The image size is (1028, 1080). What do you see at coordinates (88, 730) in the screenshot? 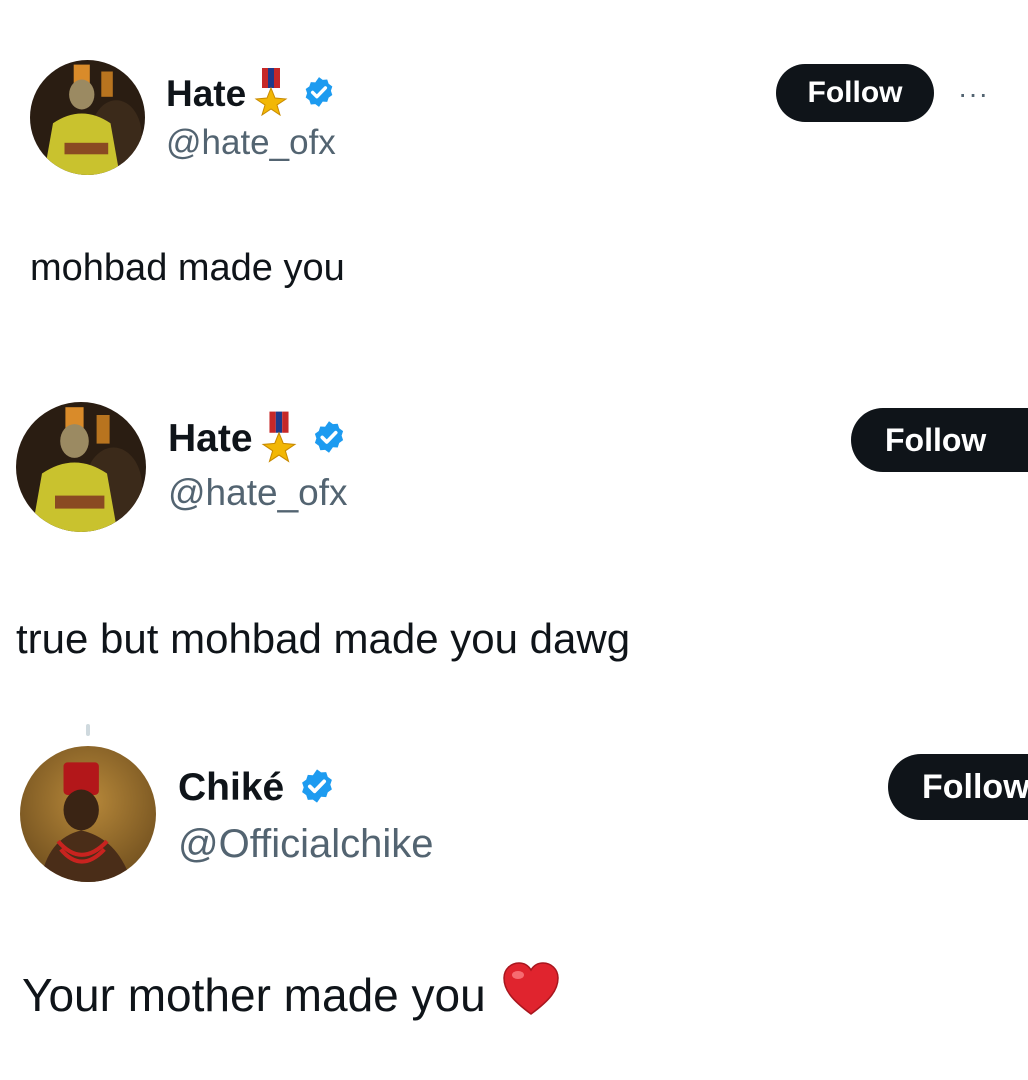
I see `thread-connector` at bounding box center [88, 730].